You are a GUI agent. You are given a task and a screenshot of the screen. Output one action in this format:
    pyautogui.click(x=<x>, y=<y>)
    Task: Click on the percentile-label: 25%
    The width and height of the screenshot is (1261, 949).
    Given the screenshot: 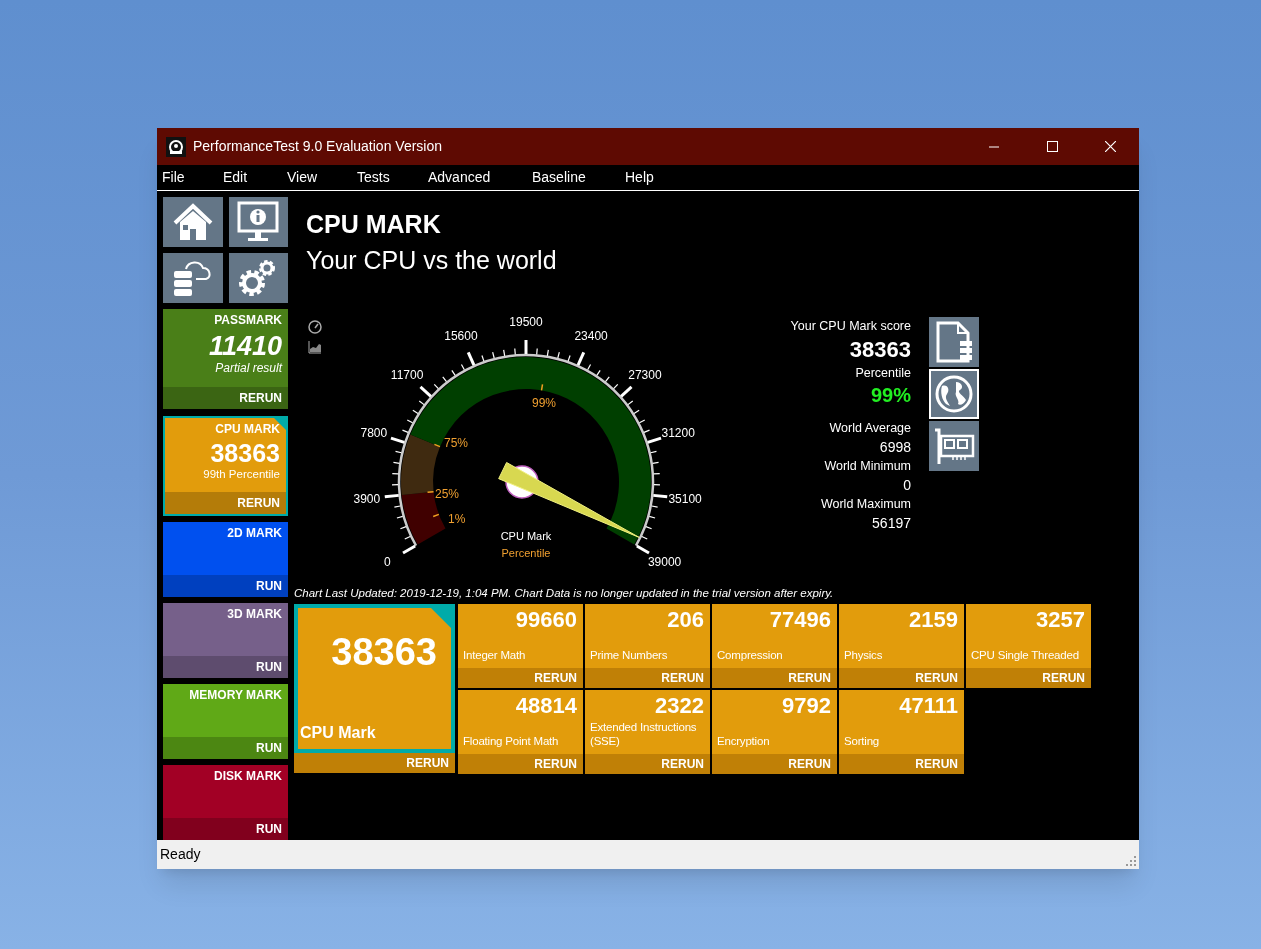 What is the action you would take?
    pyautogui.click(x=447, y=494)
    